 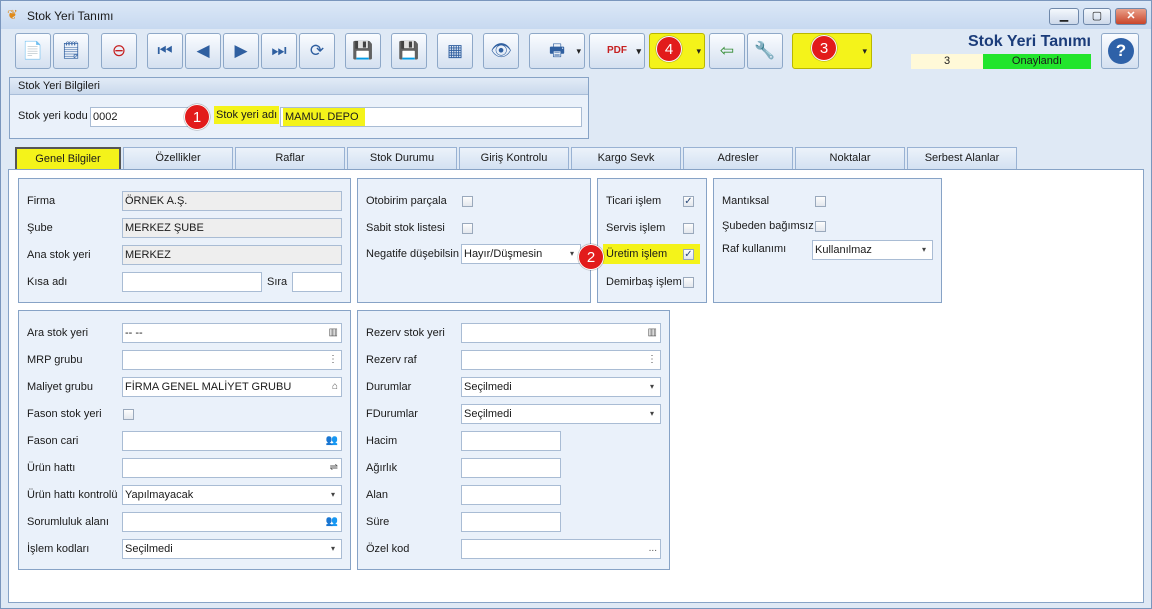 What do you see at coordinates (511, 441) in the screenshot?
I see `hacim-field` at bounding box center [511, 441].